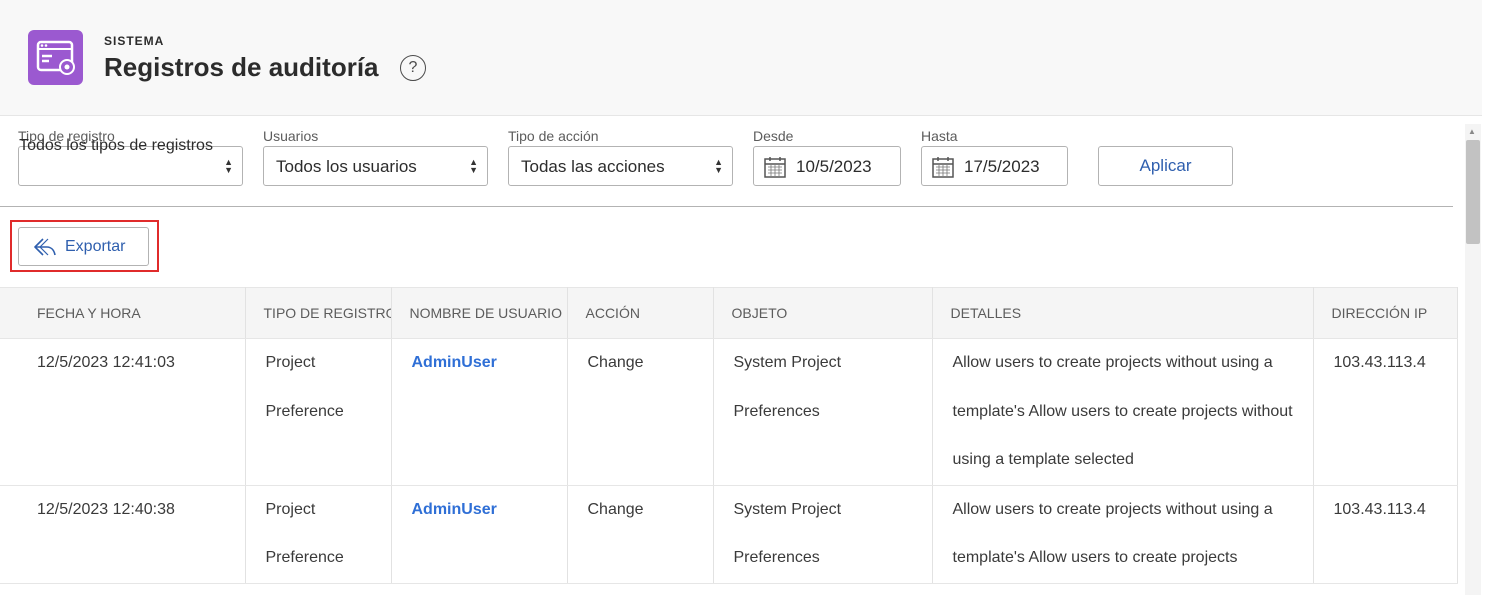 The image size is (1500, 595). What do you see at coordinates (1472, 131) in the screenshot?
I see `scroll-up-icon: ▲` at bounding box center [1472, 131].